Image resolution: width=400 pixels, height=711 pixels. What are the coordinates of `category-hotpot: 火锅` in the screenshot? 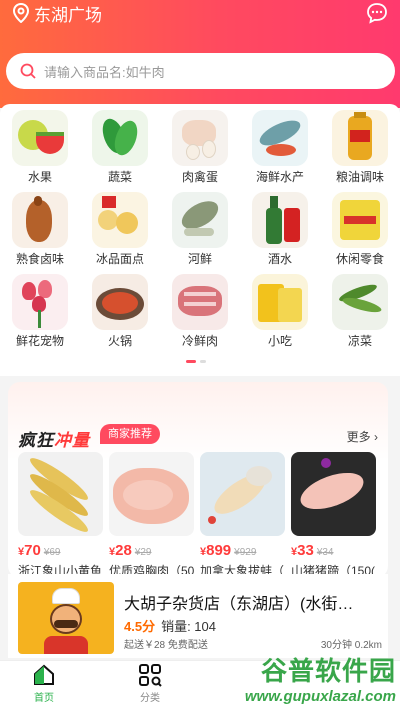 It's located at (120, 311).